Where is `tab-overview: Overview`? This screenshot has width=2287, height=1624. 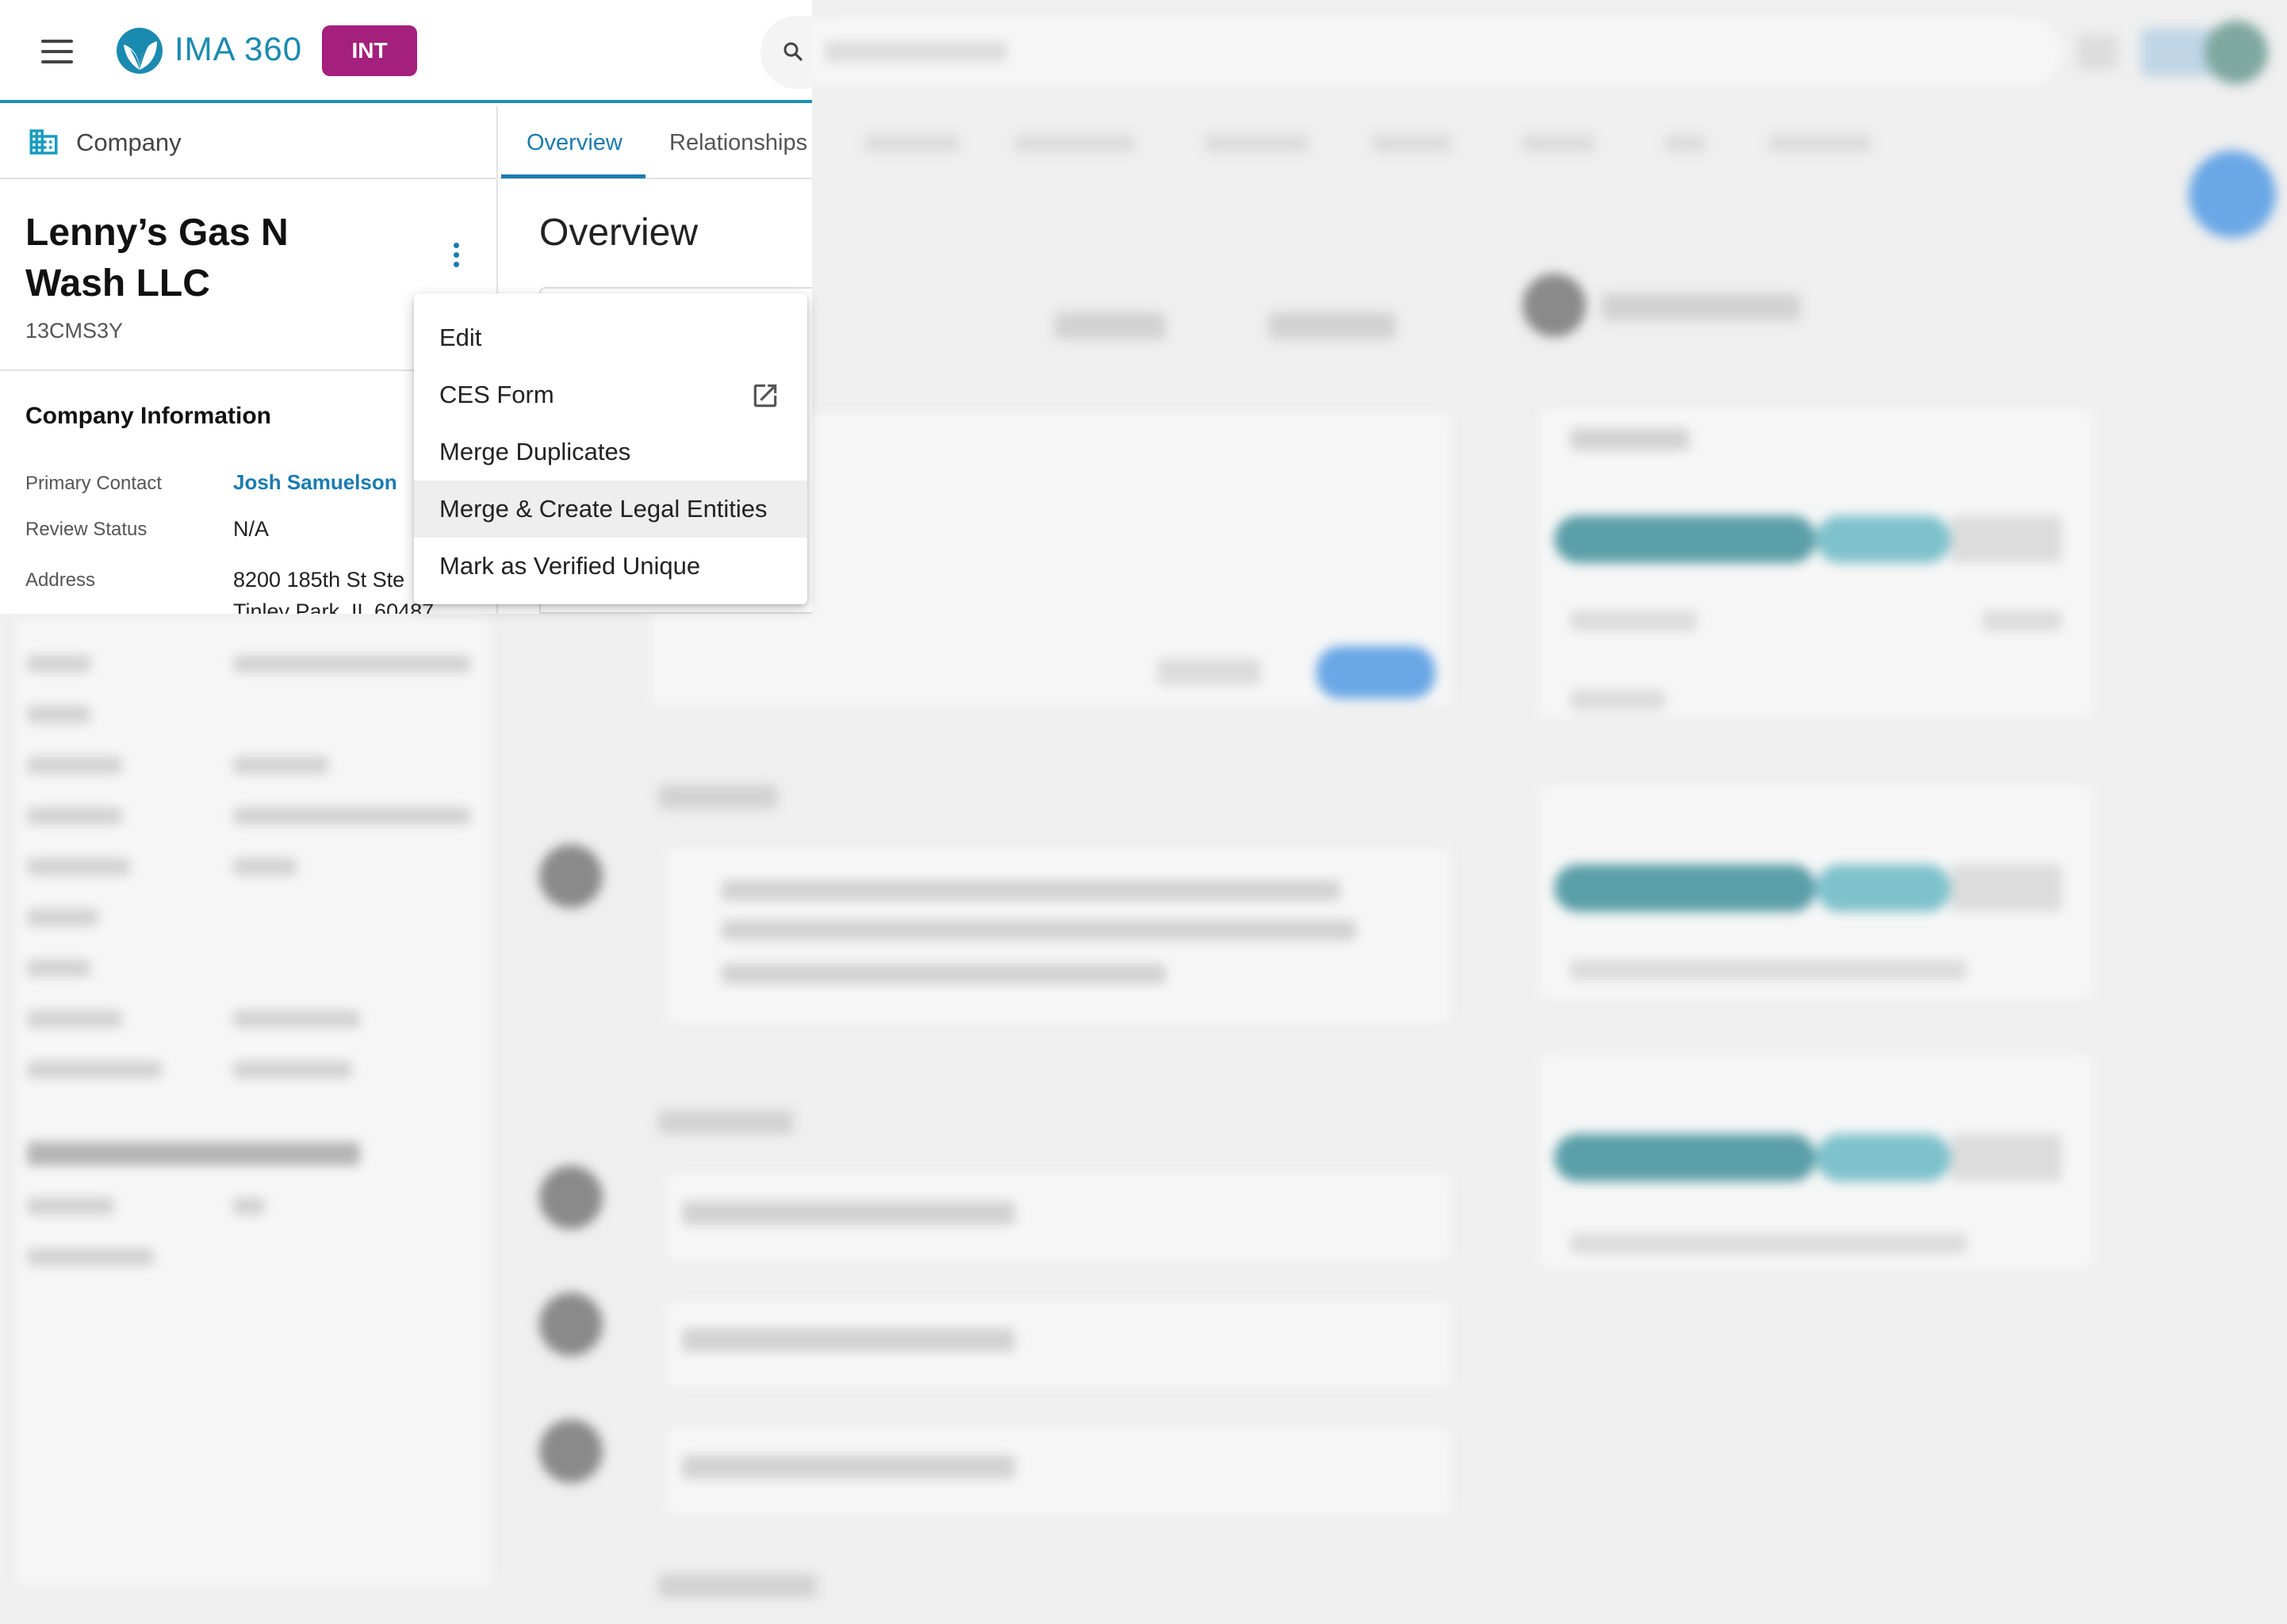 tab-overview: Overview is located at coordinates (575, 143).